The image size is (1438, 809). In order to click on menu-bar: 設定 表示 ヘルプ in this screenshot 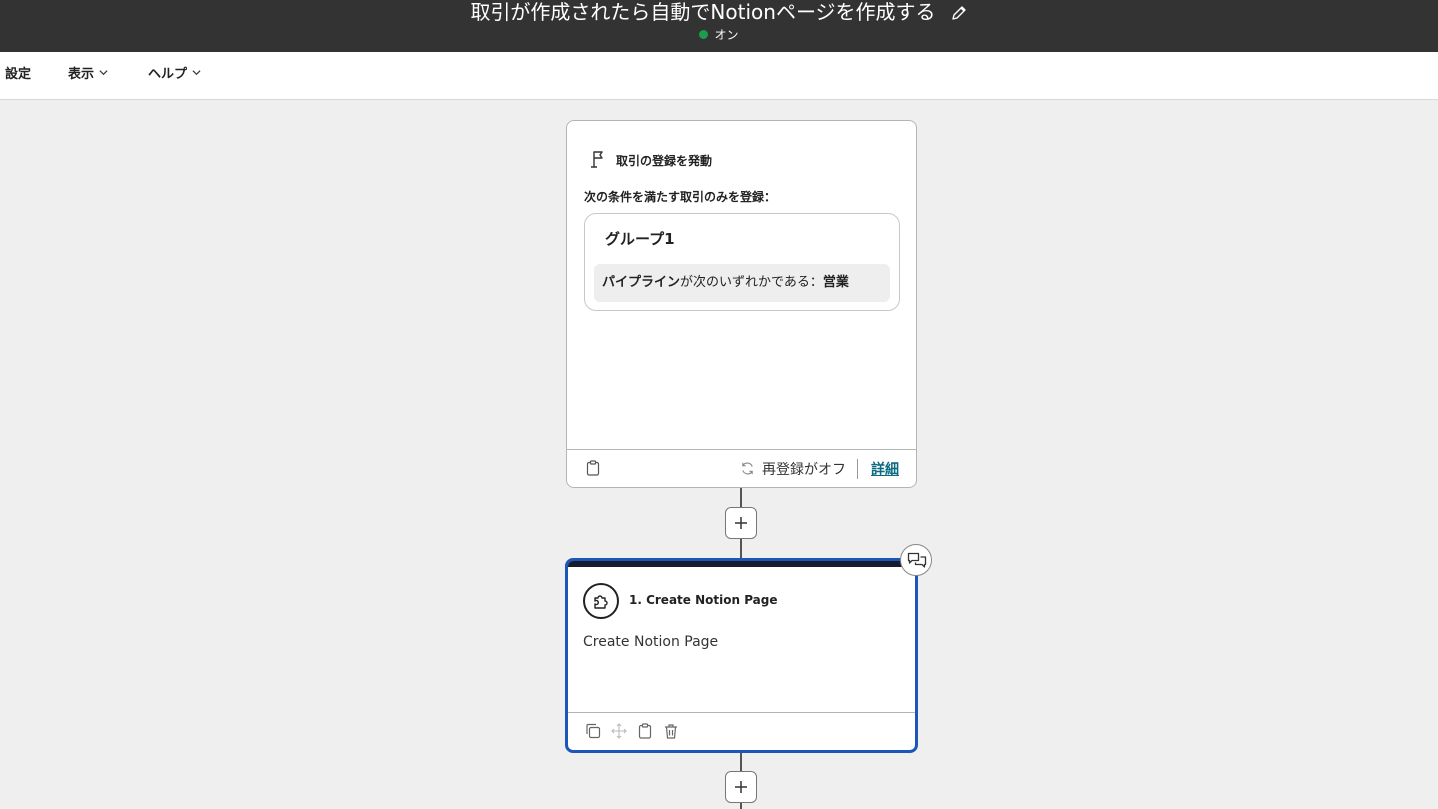, I will do `click(719, 76)`.